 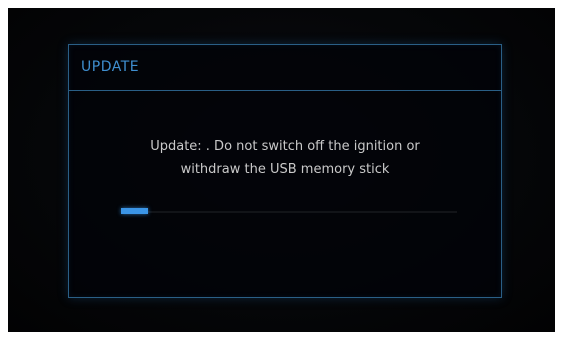 I want to click on update-message-line-2: withdraw the USB memory stick, so click(x=285, y=169).